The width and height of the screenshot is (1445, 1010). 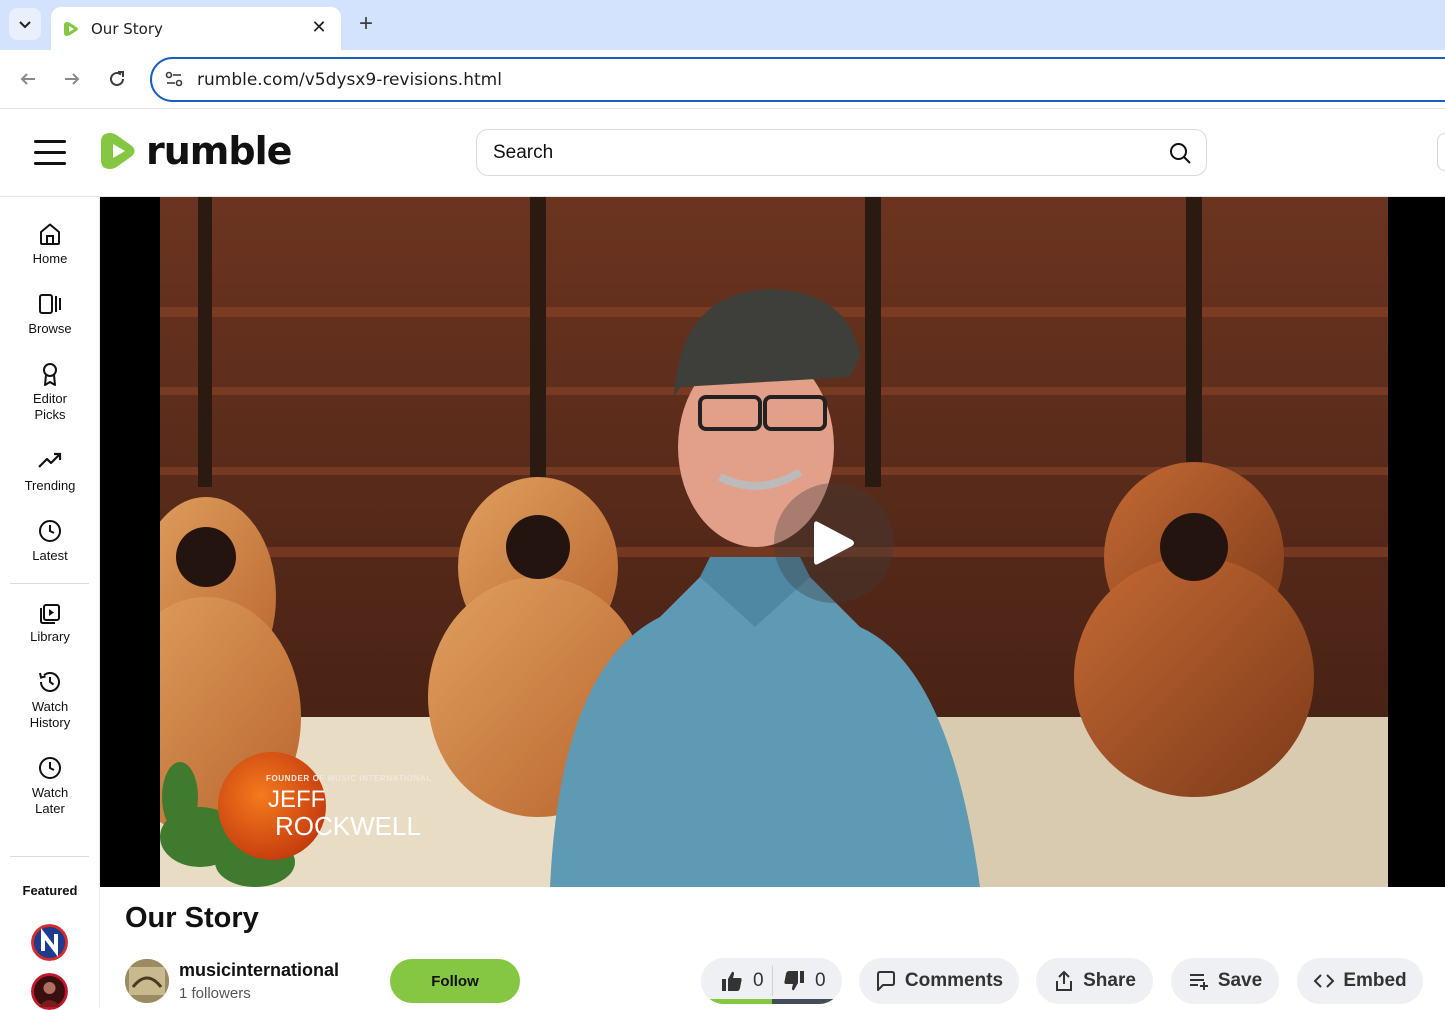 I want to click on tab-search-button, so click(x=25, y=24).